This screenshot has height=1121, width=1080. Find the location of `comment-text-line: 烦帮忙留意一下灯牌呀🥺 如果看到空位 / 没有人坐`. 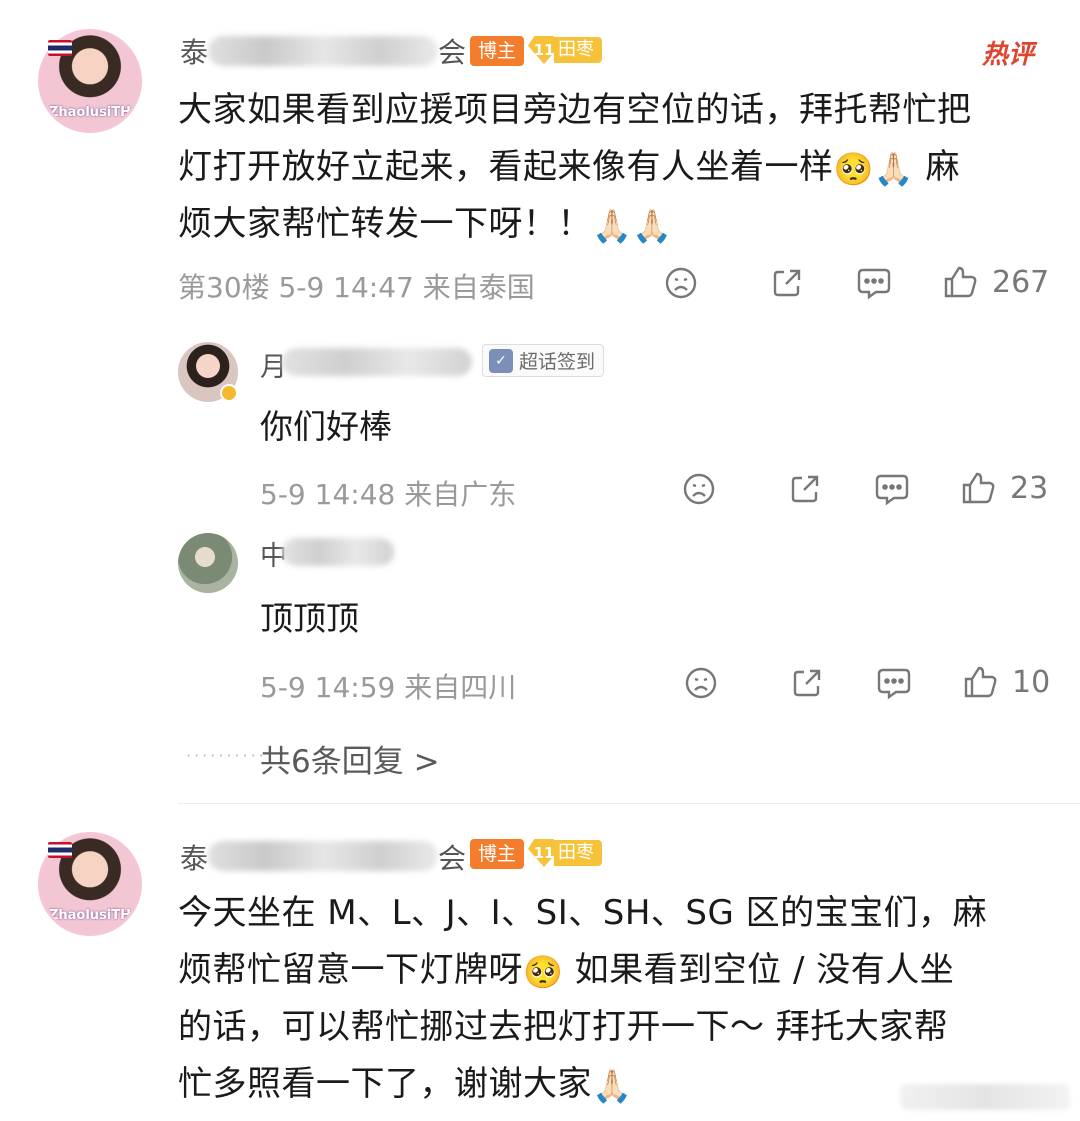

comment-text-line: 烦帮忙留意一下灯牌呀🥺 如果看到空位 / 没有人坐 is located at coordinates (566, 970).